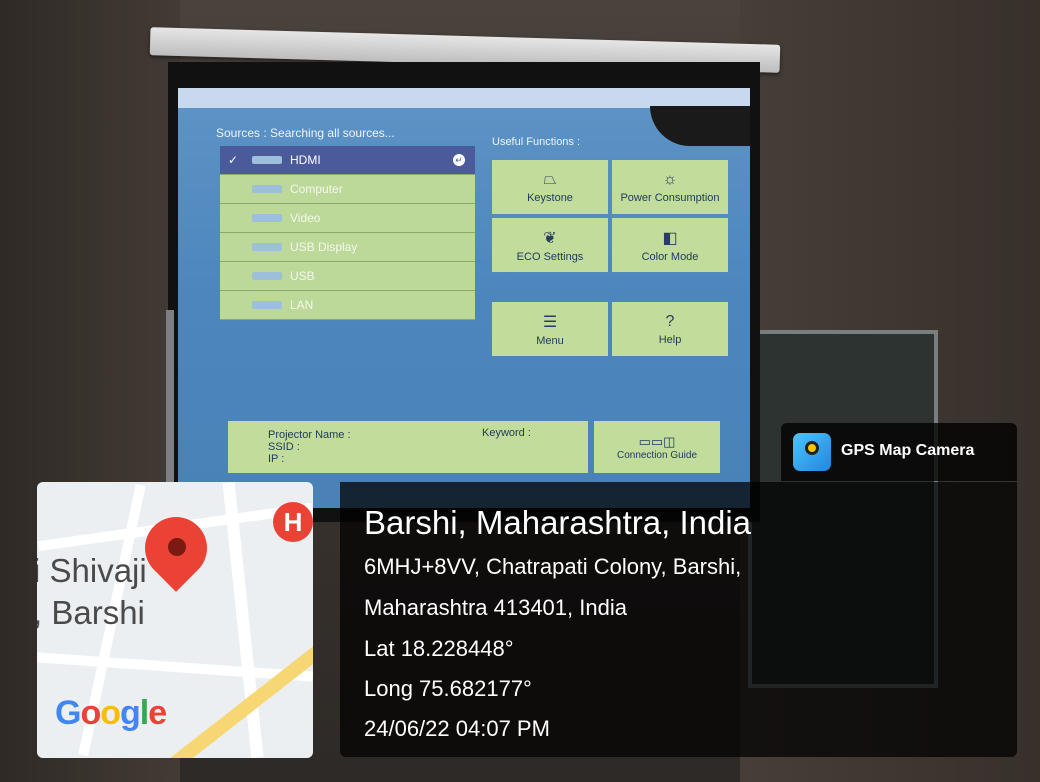 The image size is (1040, 782). Describe the element at coordinates (293, 522) in the screenshot. I see `hospital-marker-icon: H` at that location.